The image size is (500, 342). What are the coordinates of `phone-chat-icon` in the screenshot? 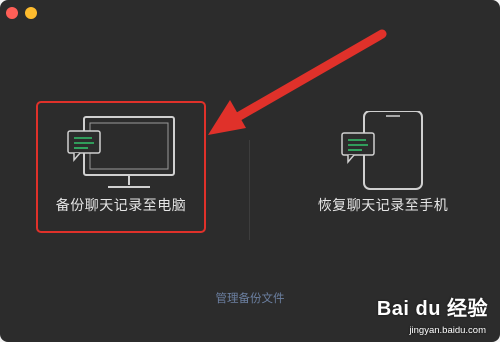 It's located at (382, 150).